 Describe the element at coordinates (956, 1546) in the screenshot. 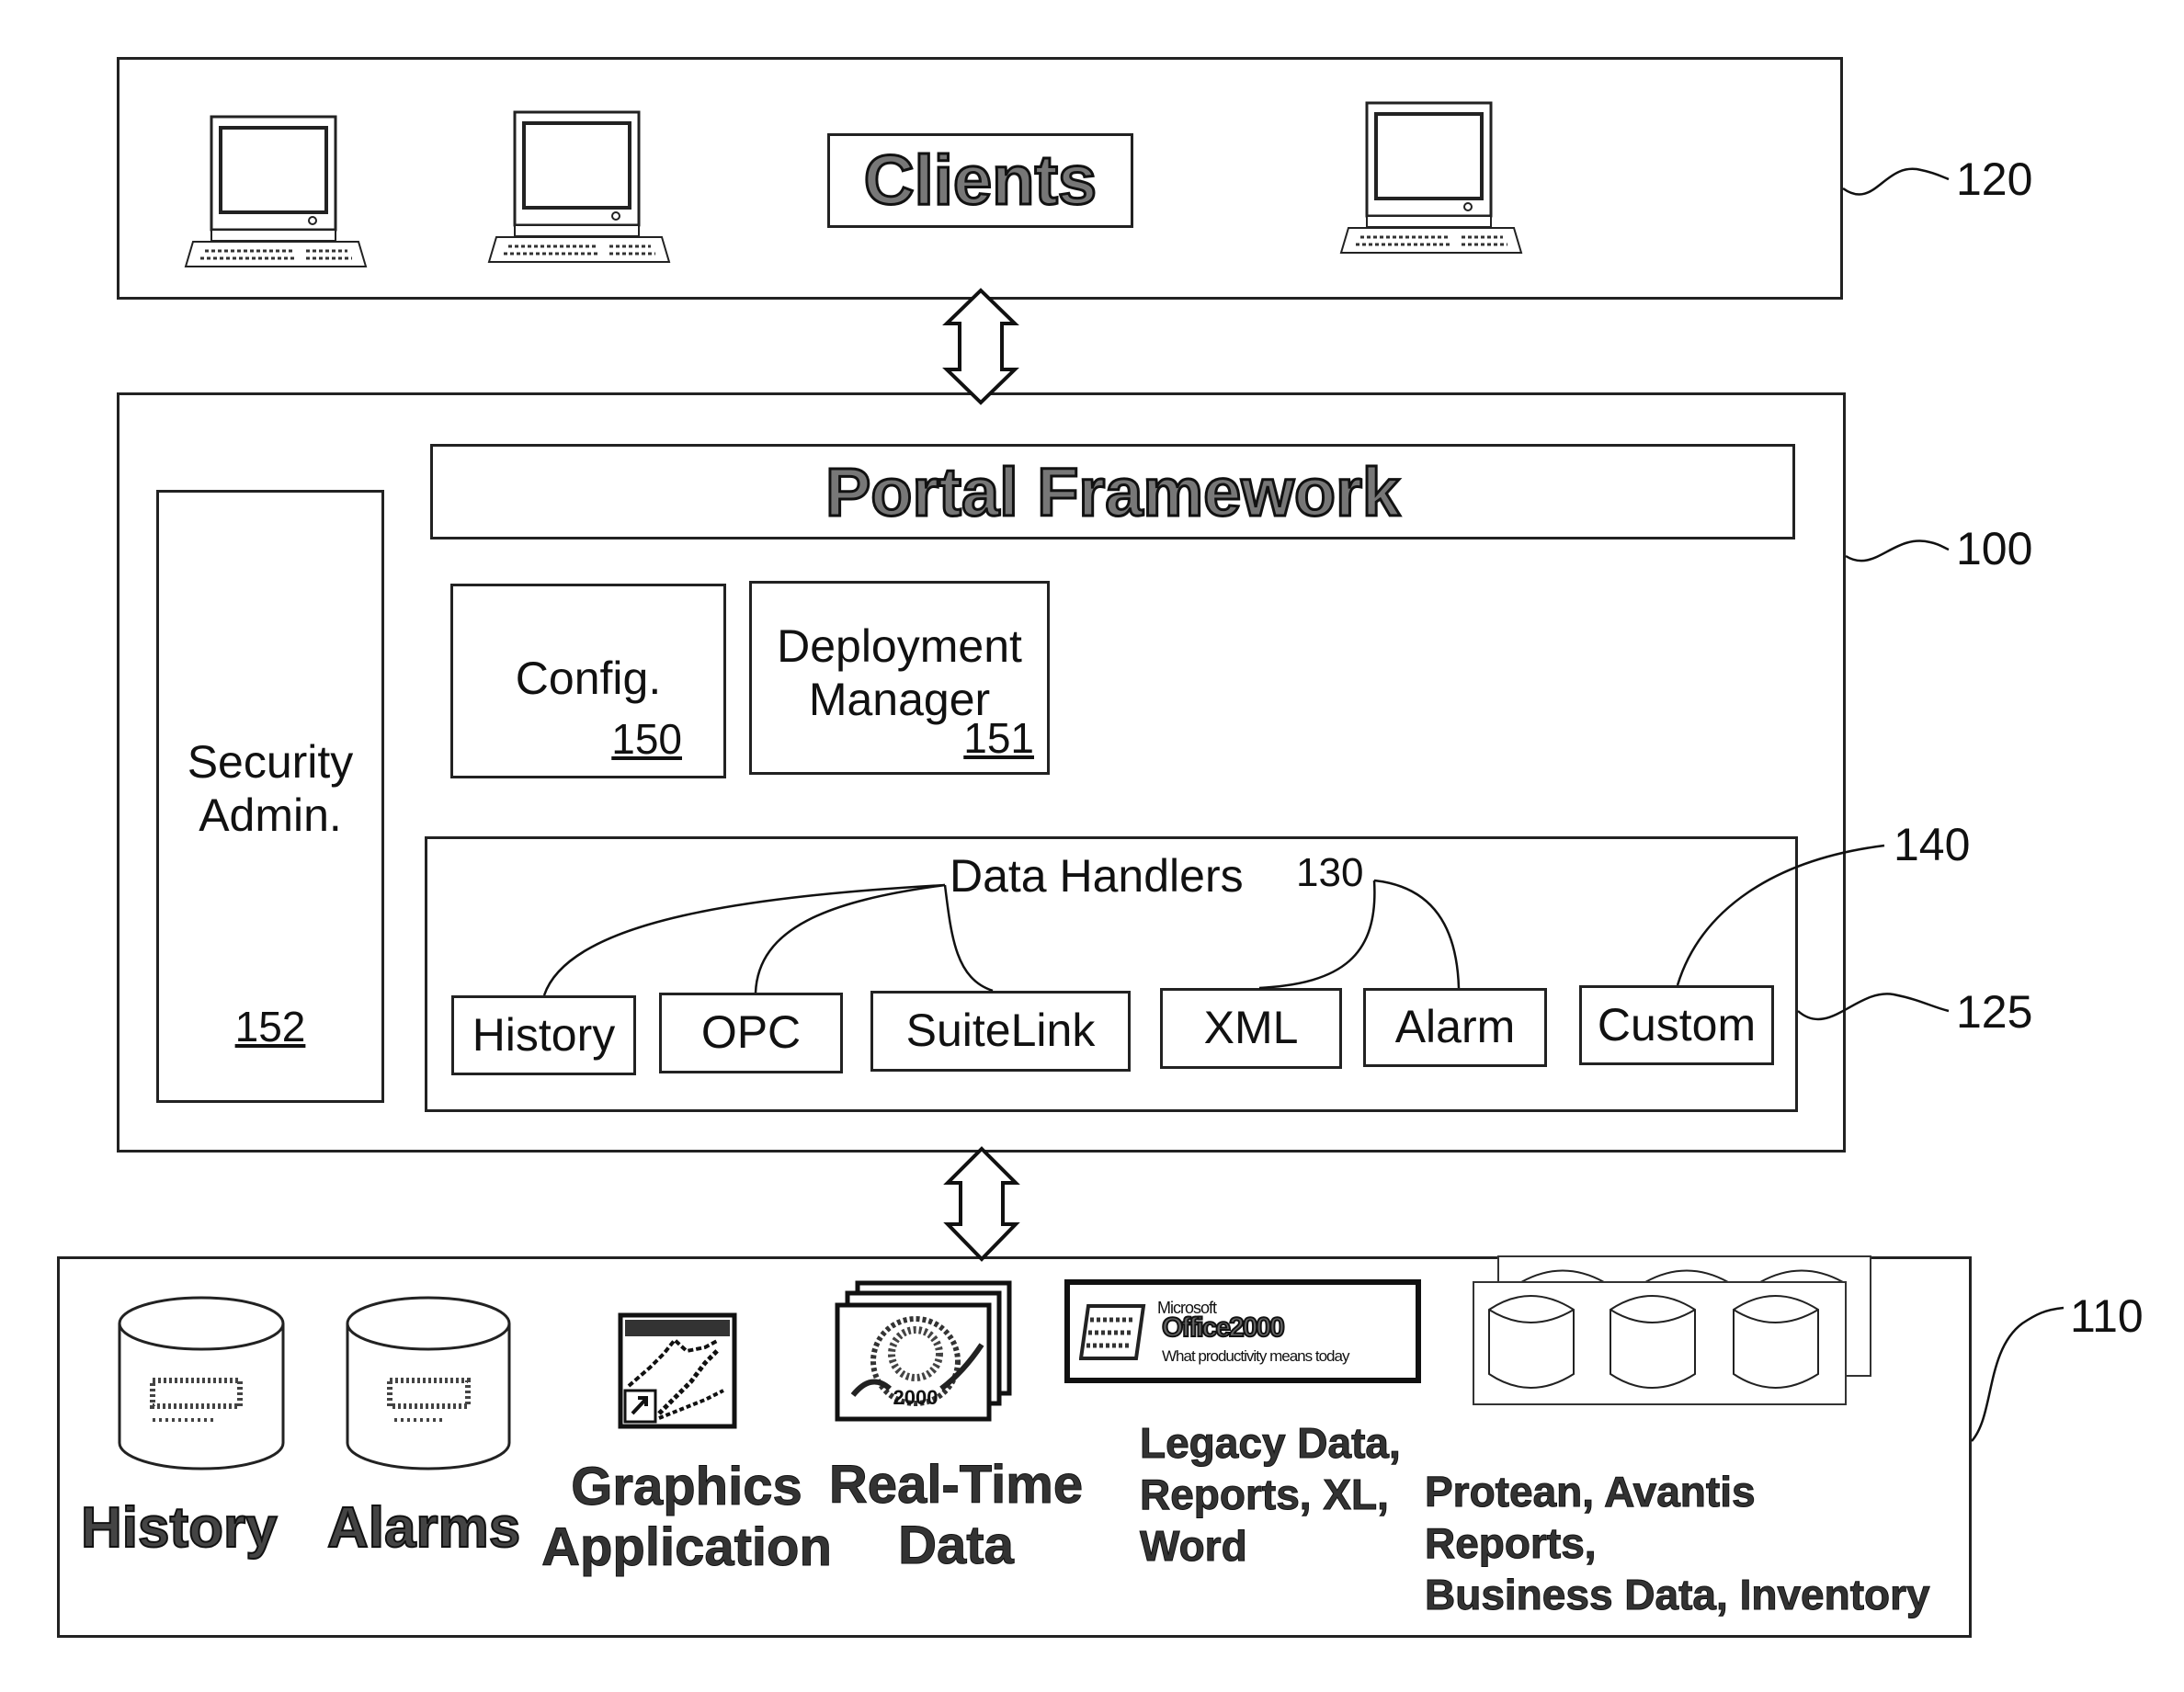

I see `realtime-label-line2: Data` at that location.